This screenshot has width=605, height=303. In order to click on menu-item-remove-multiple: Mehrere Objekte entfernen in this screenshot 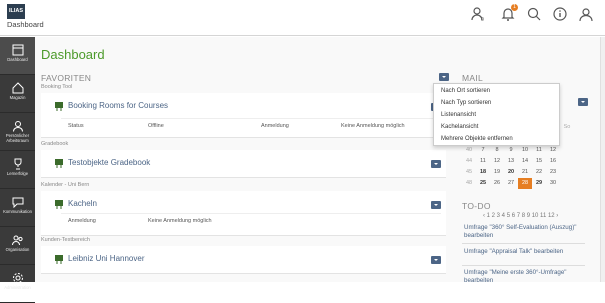, I will do `click(477, 139)`.